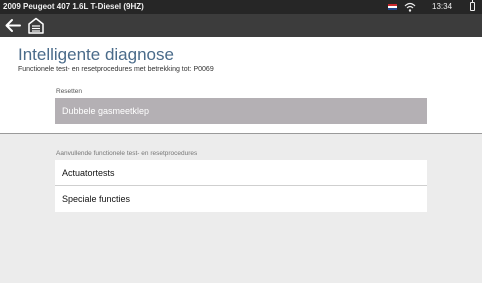 The height and width of the screenshot is (283, 482). Describe the element at coordinates (241, 173) in the screenshot. I see `list-item-actuator-tests: Actuatortests` at that location.